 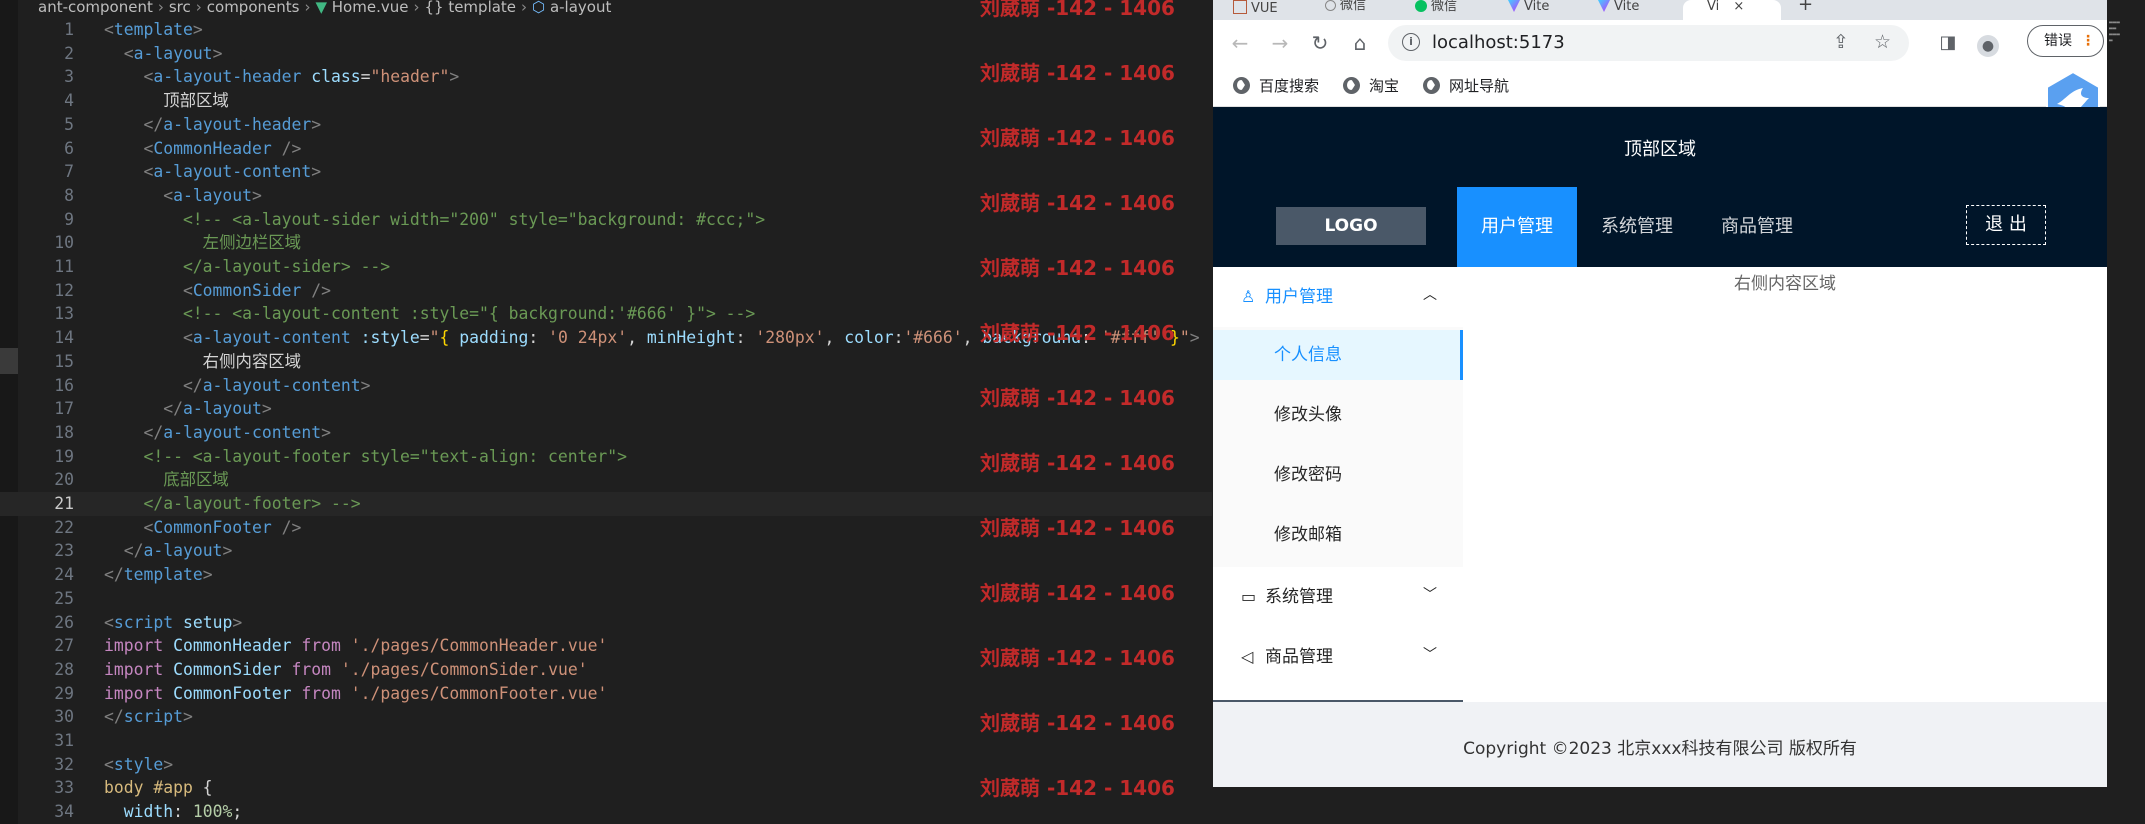 I want to click on code-token: a-layout, so click(x=183, y=551).